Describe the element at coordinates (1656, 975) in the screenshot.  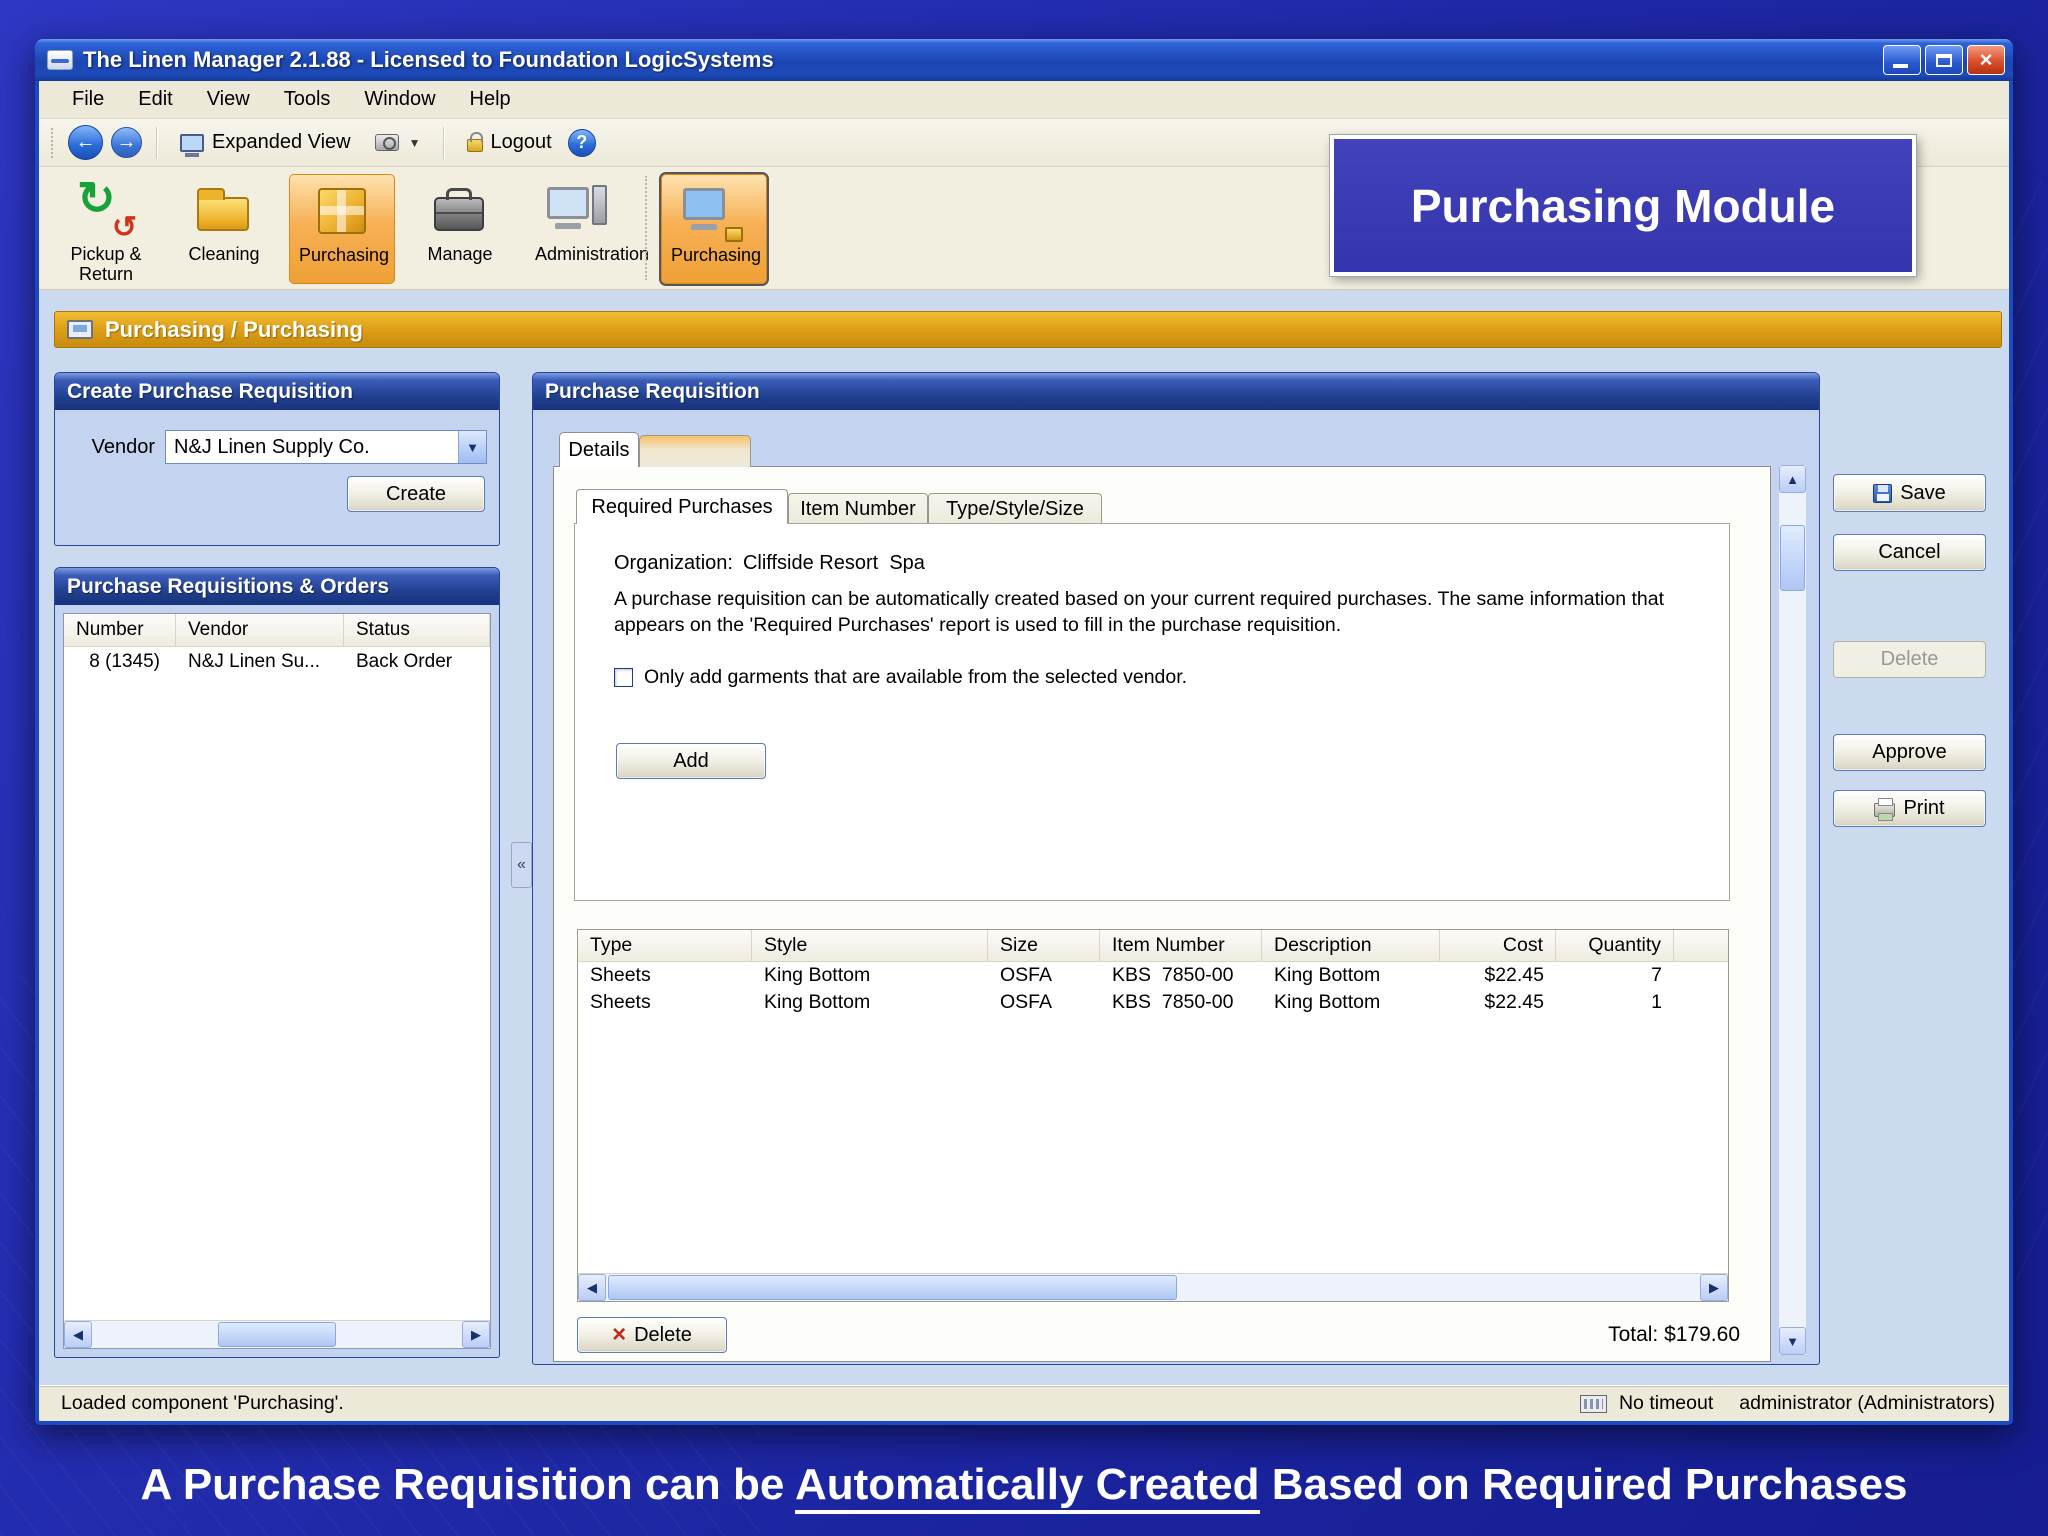
I see `item-quantity: 7` at that location.